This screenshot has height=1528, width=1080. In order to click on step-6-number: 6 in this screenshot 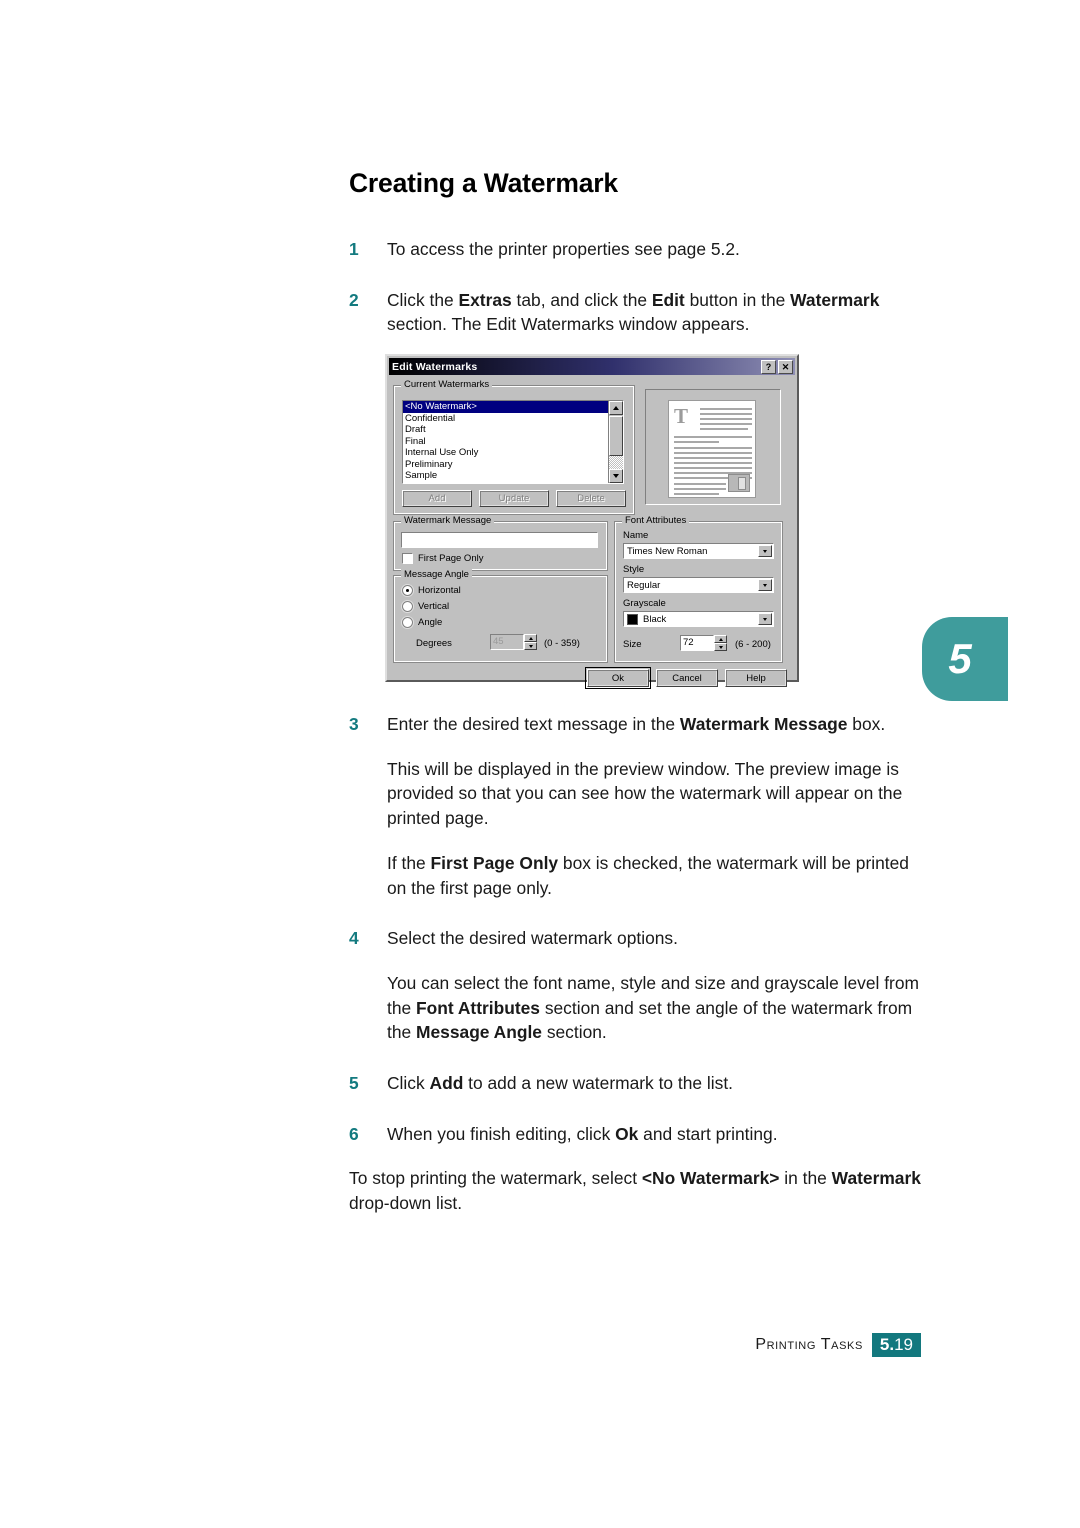, I will do `click(354, 1133)`.